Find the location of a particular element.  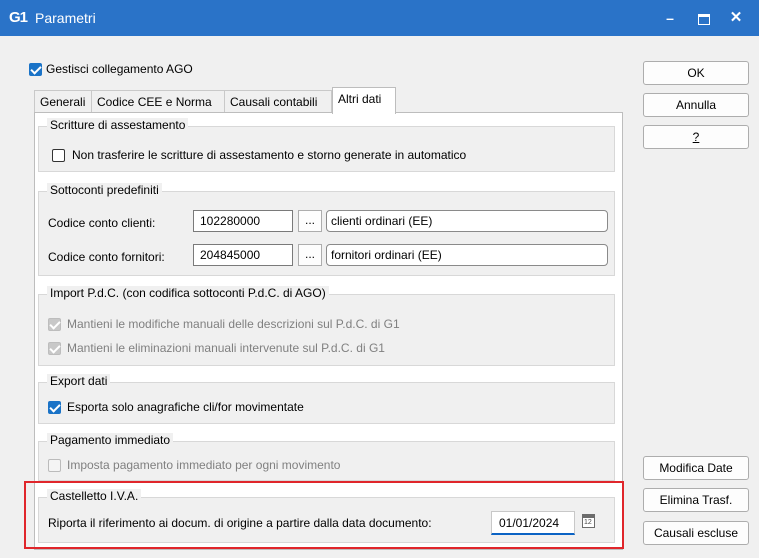

close-button: ✕ is located at coordinates (736, 18).